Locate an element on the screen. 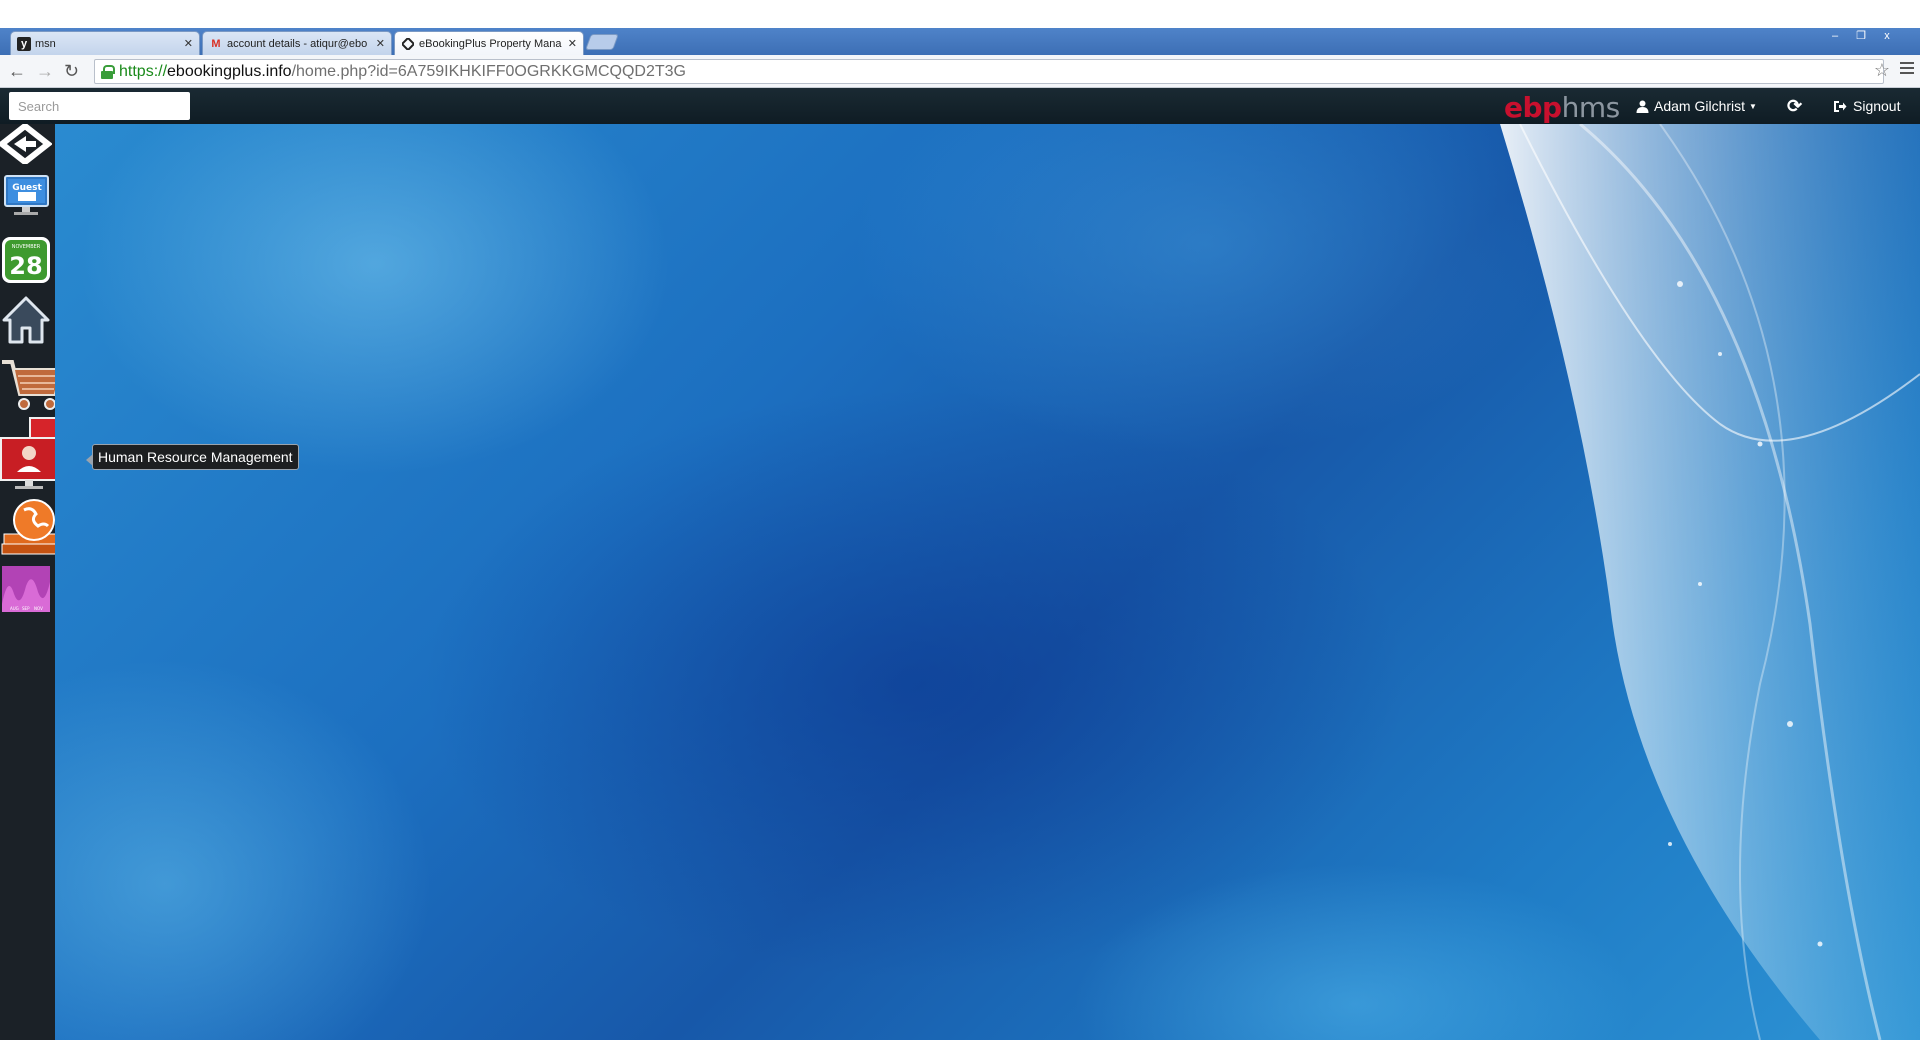  signout-label: Signout is located at coordinates (1877, 106).